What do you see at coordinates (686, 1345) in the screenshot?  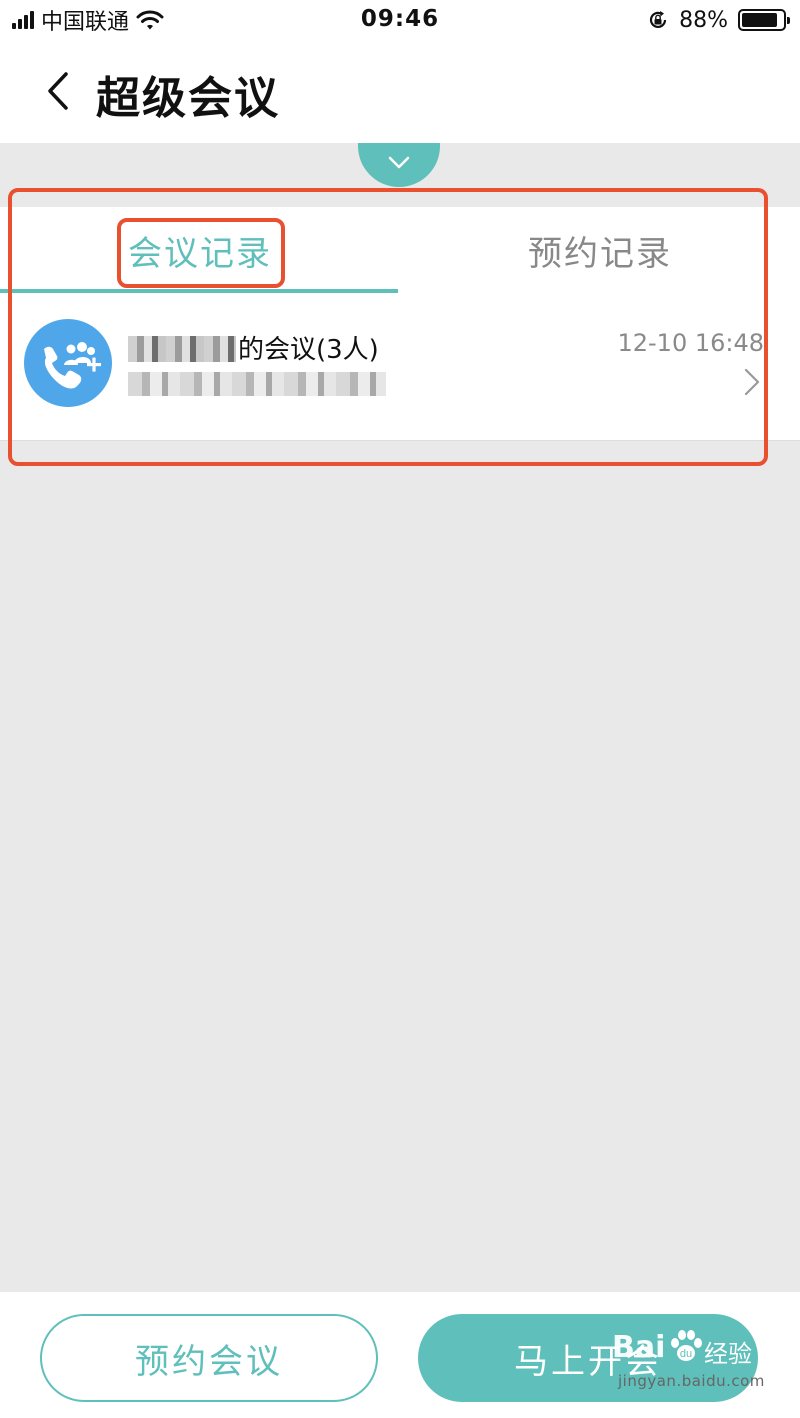 I see `paw-icon: du` at bounding box center [686, 1345].